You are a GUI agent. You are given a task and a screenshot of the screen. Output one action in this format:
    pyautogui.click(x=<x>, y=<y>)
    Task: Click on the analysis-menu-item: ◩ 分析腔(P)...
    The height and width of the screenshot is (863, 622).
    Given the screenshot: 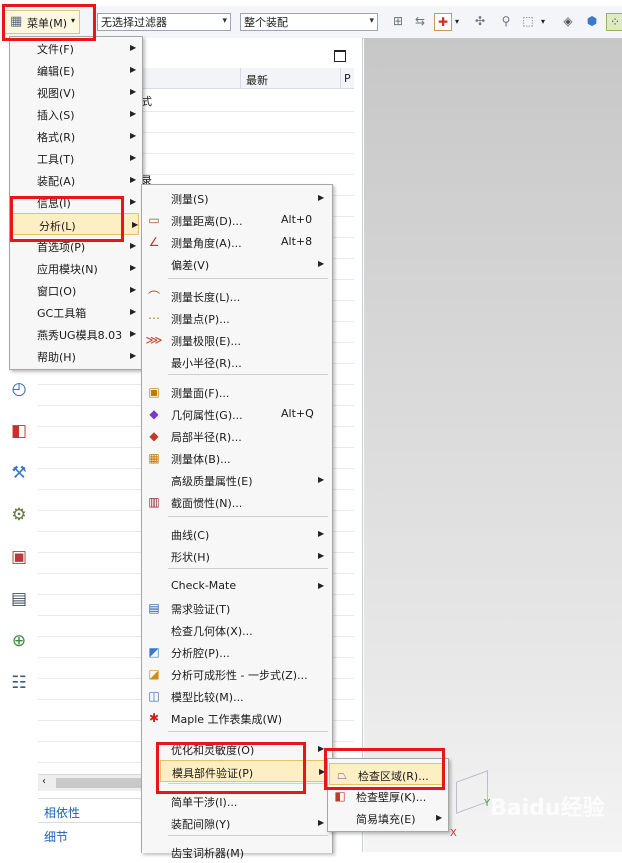 What is the action you would take?
    pyautogui.click(x=236, y=652)
    